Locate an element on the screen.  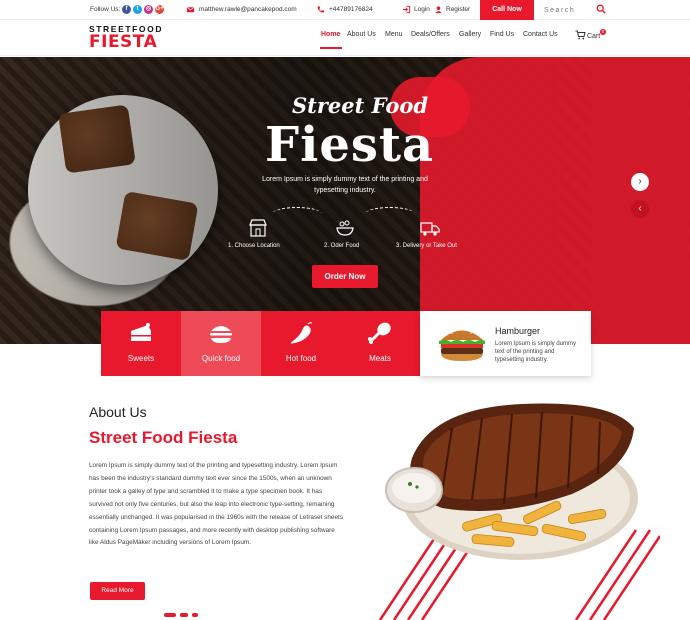
nav-contact-us: Contact Us is located at coordinates (540, 34).